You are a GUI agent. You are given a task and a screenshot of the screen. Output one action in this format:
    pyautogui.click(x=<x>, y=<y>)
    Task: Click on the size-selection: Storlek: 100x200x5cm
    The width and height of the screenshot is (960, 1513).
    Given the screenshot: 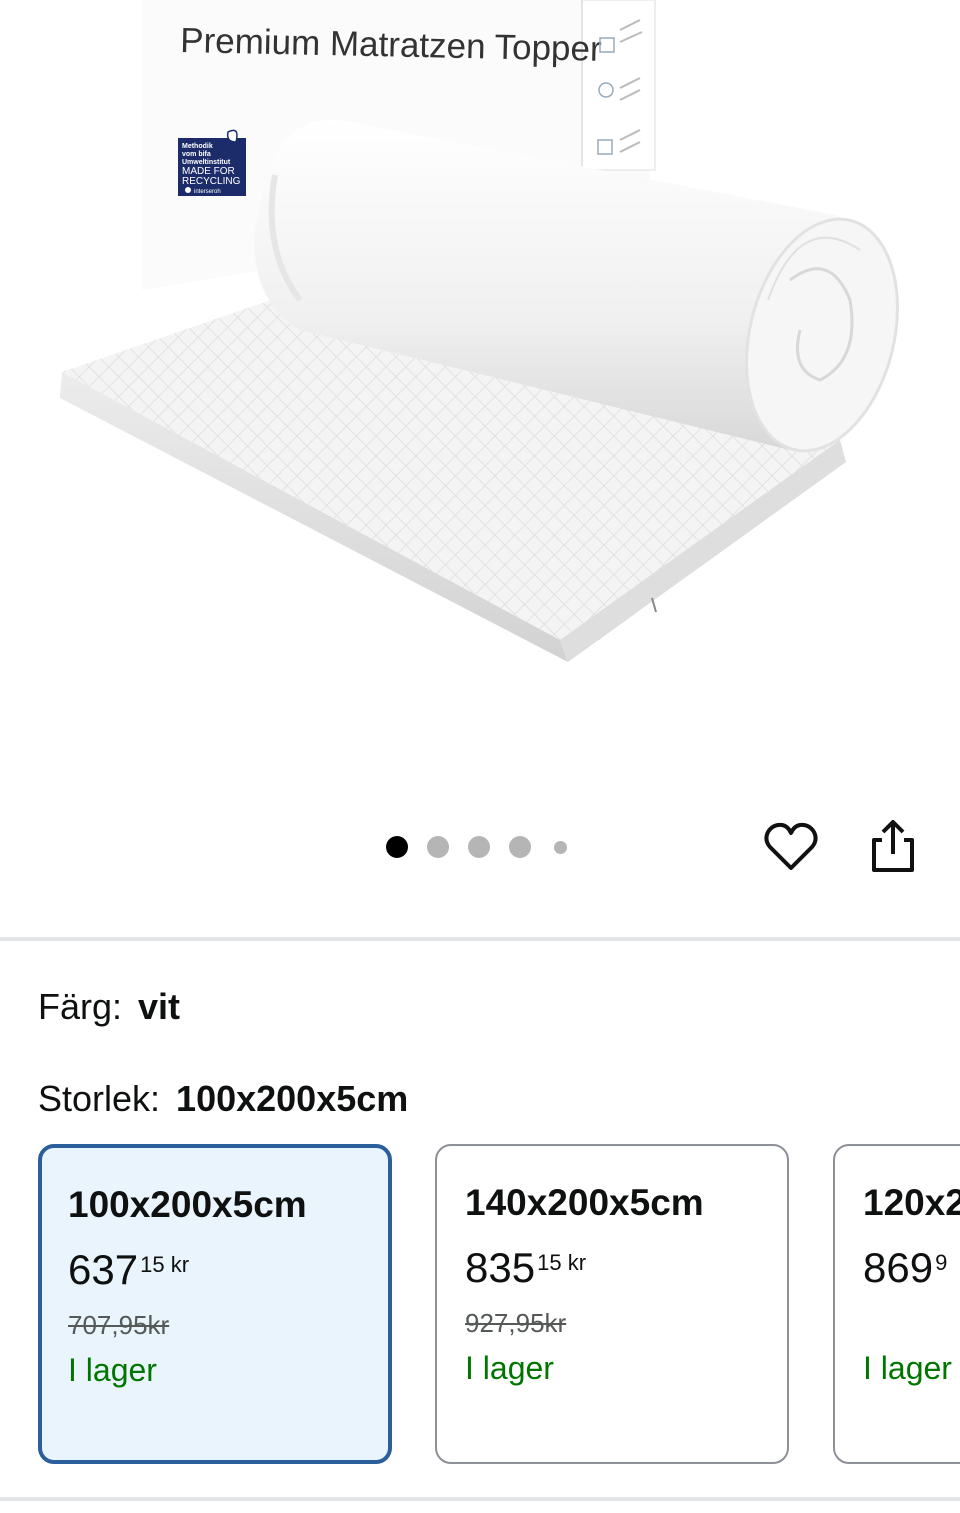 What is the action you would take?
    pyautogui.click(x=223, y=1099)
    